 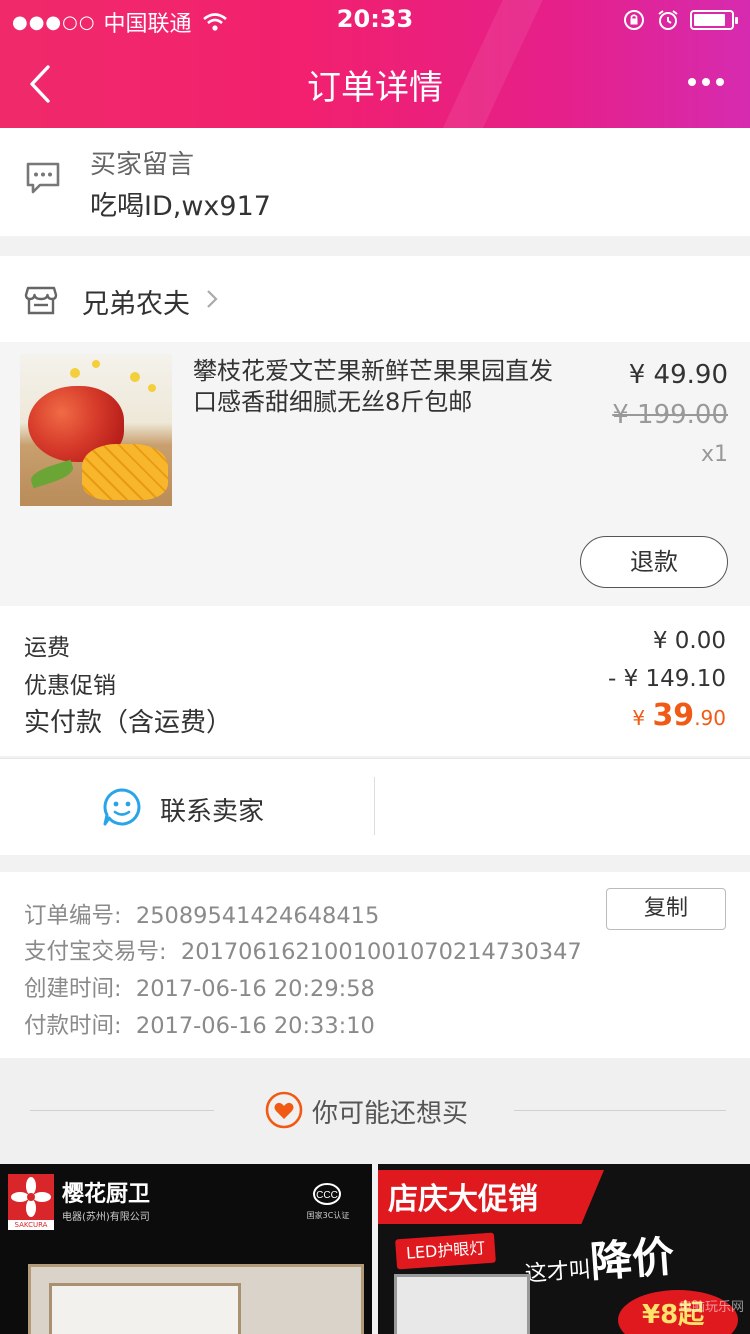 What do you see at coordinates (668, 20) in the screenshot?
I see `alarm-icon` at bounding box center [668, 20].